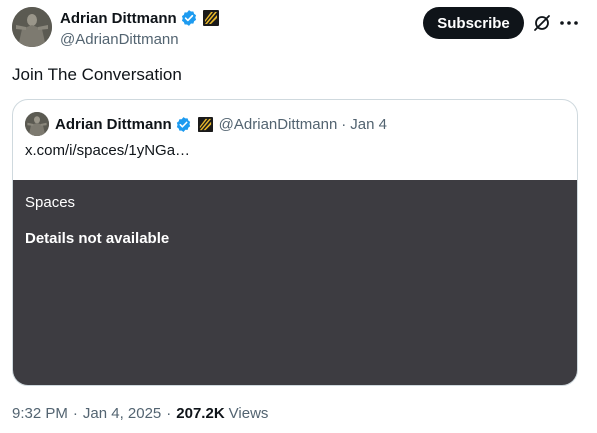 Image resolution: width=597 pixels, height=433 pixels. Describe the element at coordinates (122, 413) in the screenshot. I see `tweet-date: Jan 4, 2025` at that location.